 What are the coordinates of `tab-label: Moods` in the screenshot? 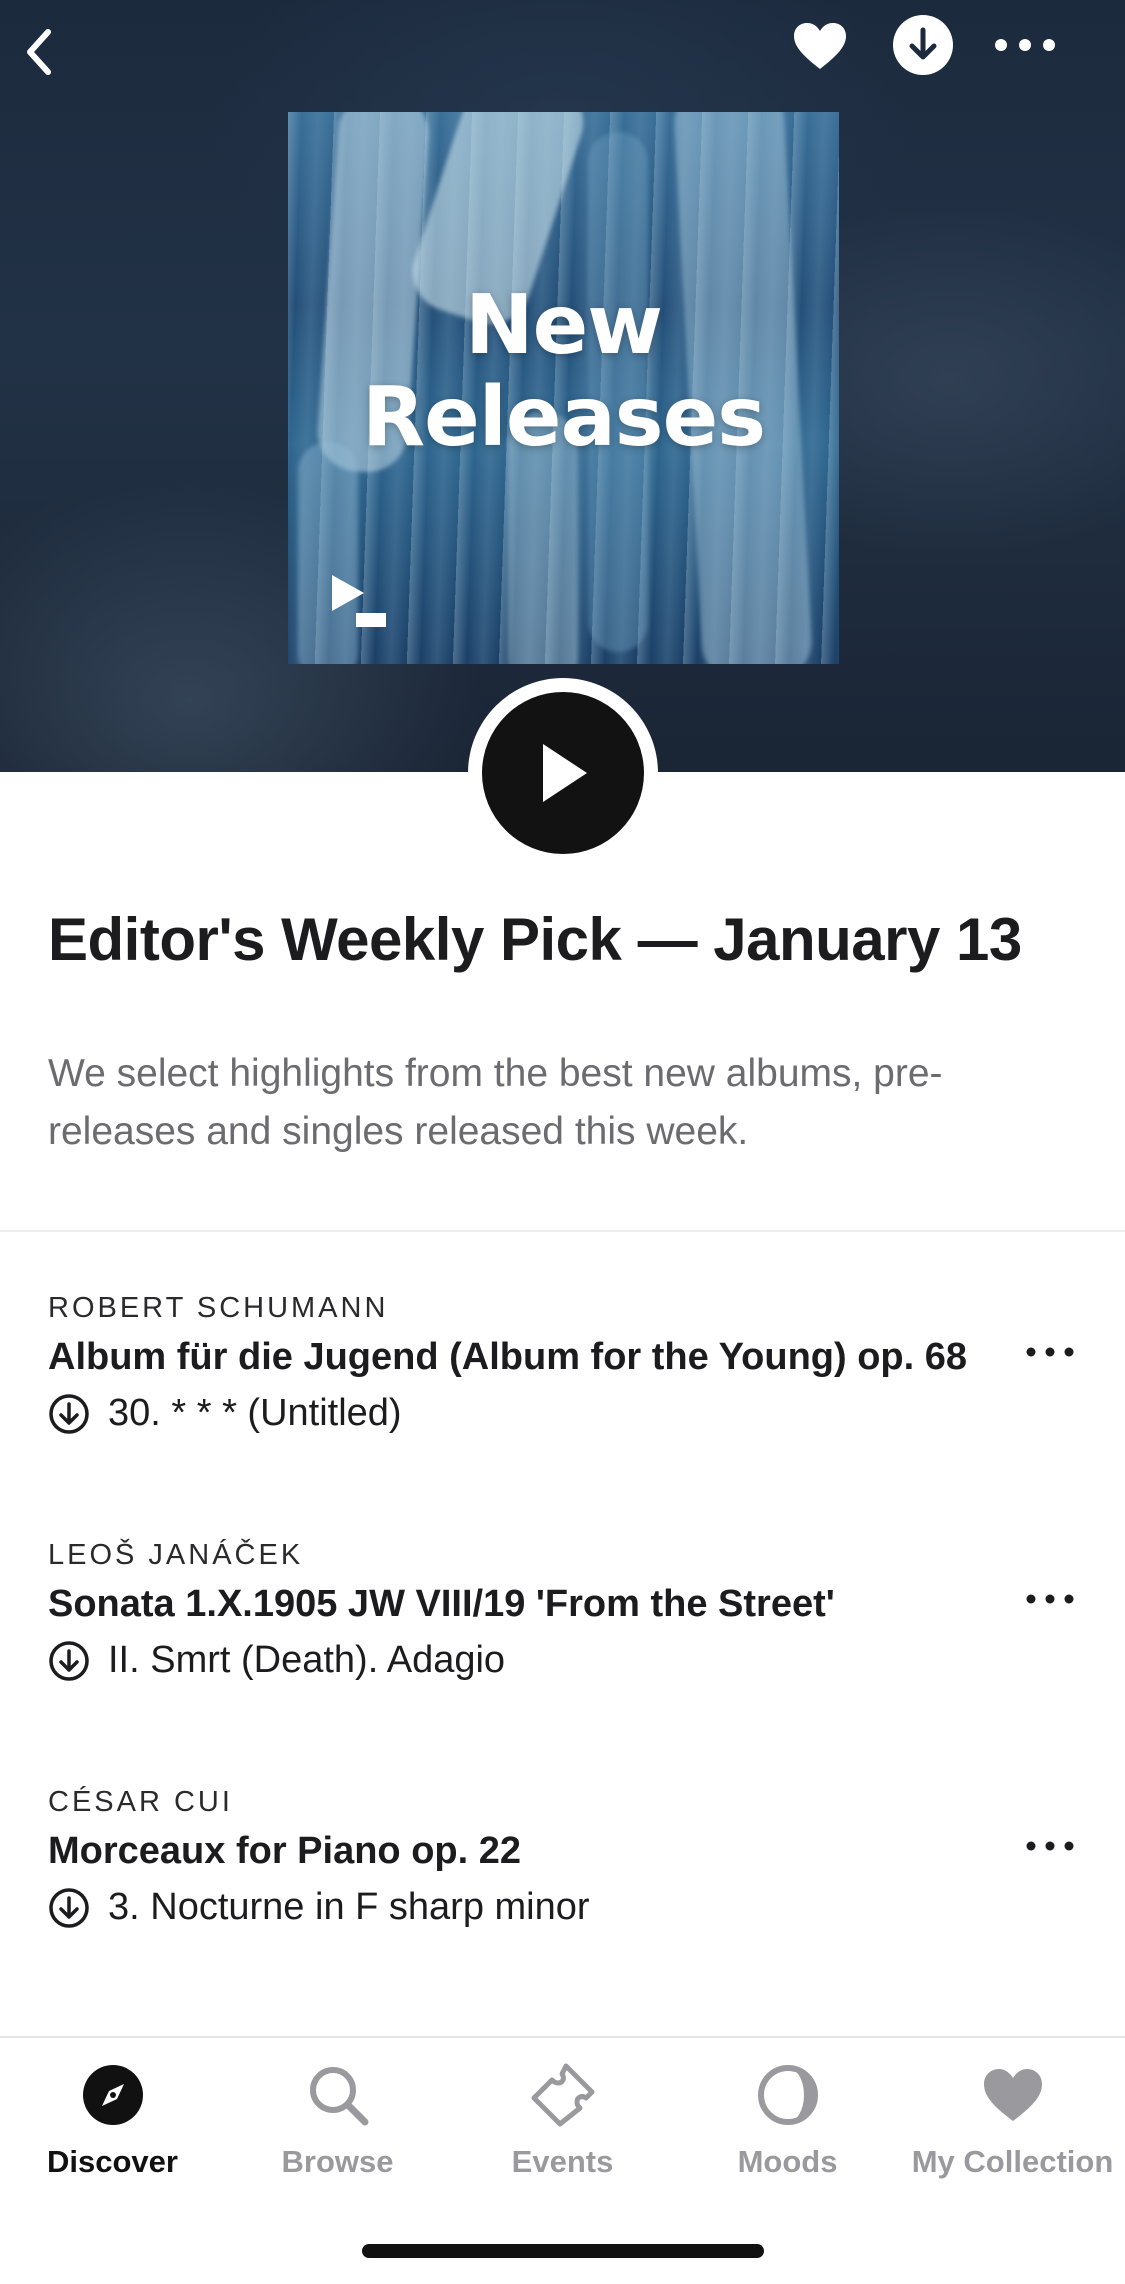 It's located at (787, 2161).